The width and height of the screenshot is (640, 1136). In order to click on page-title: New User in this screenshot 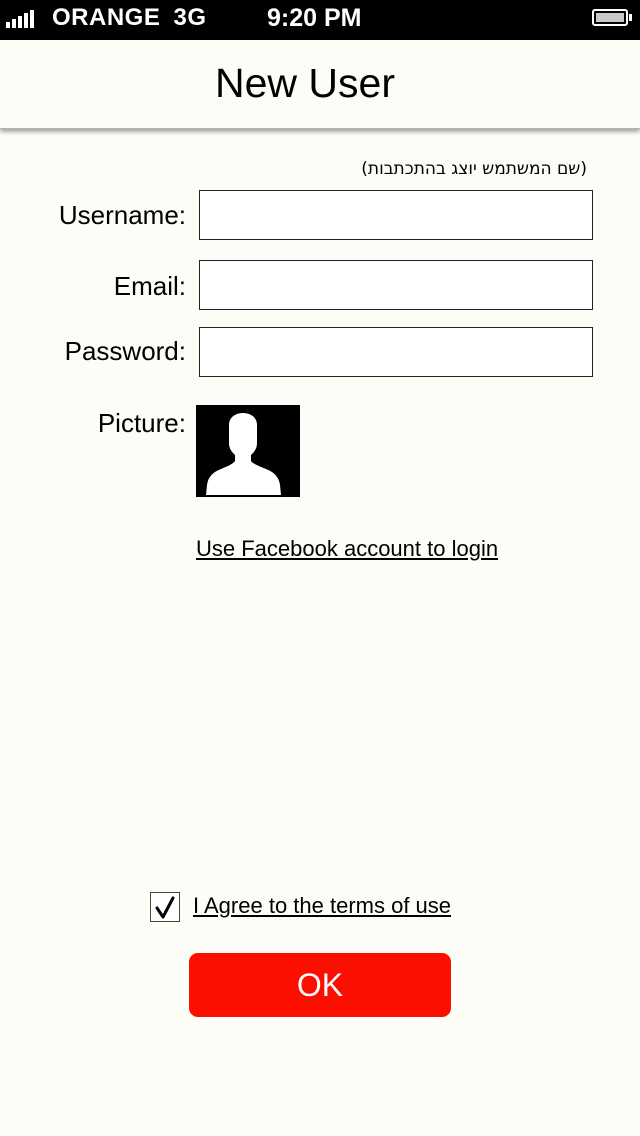, I will do `click(305, 83)`.